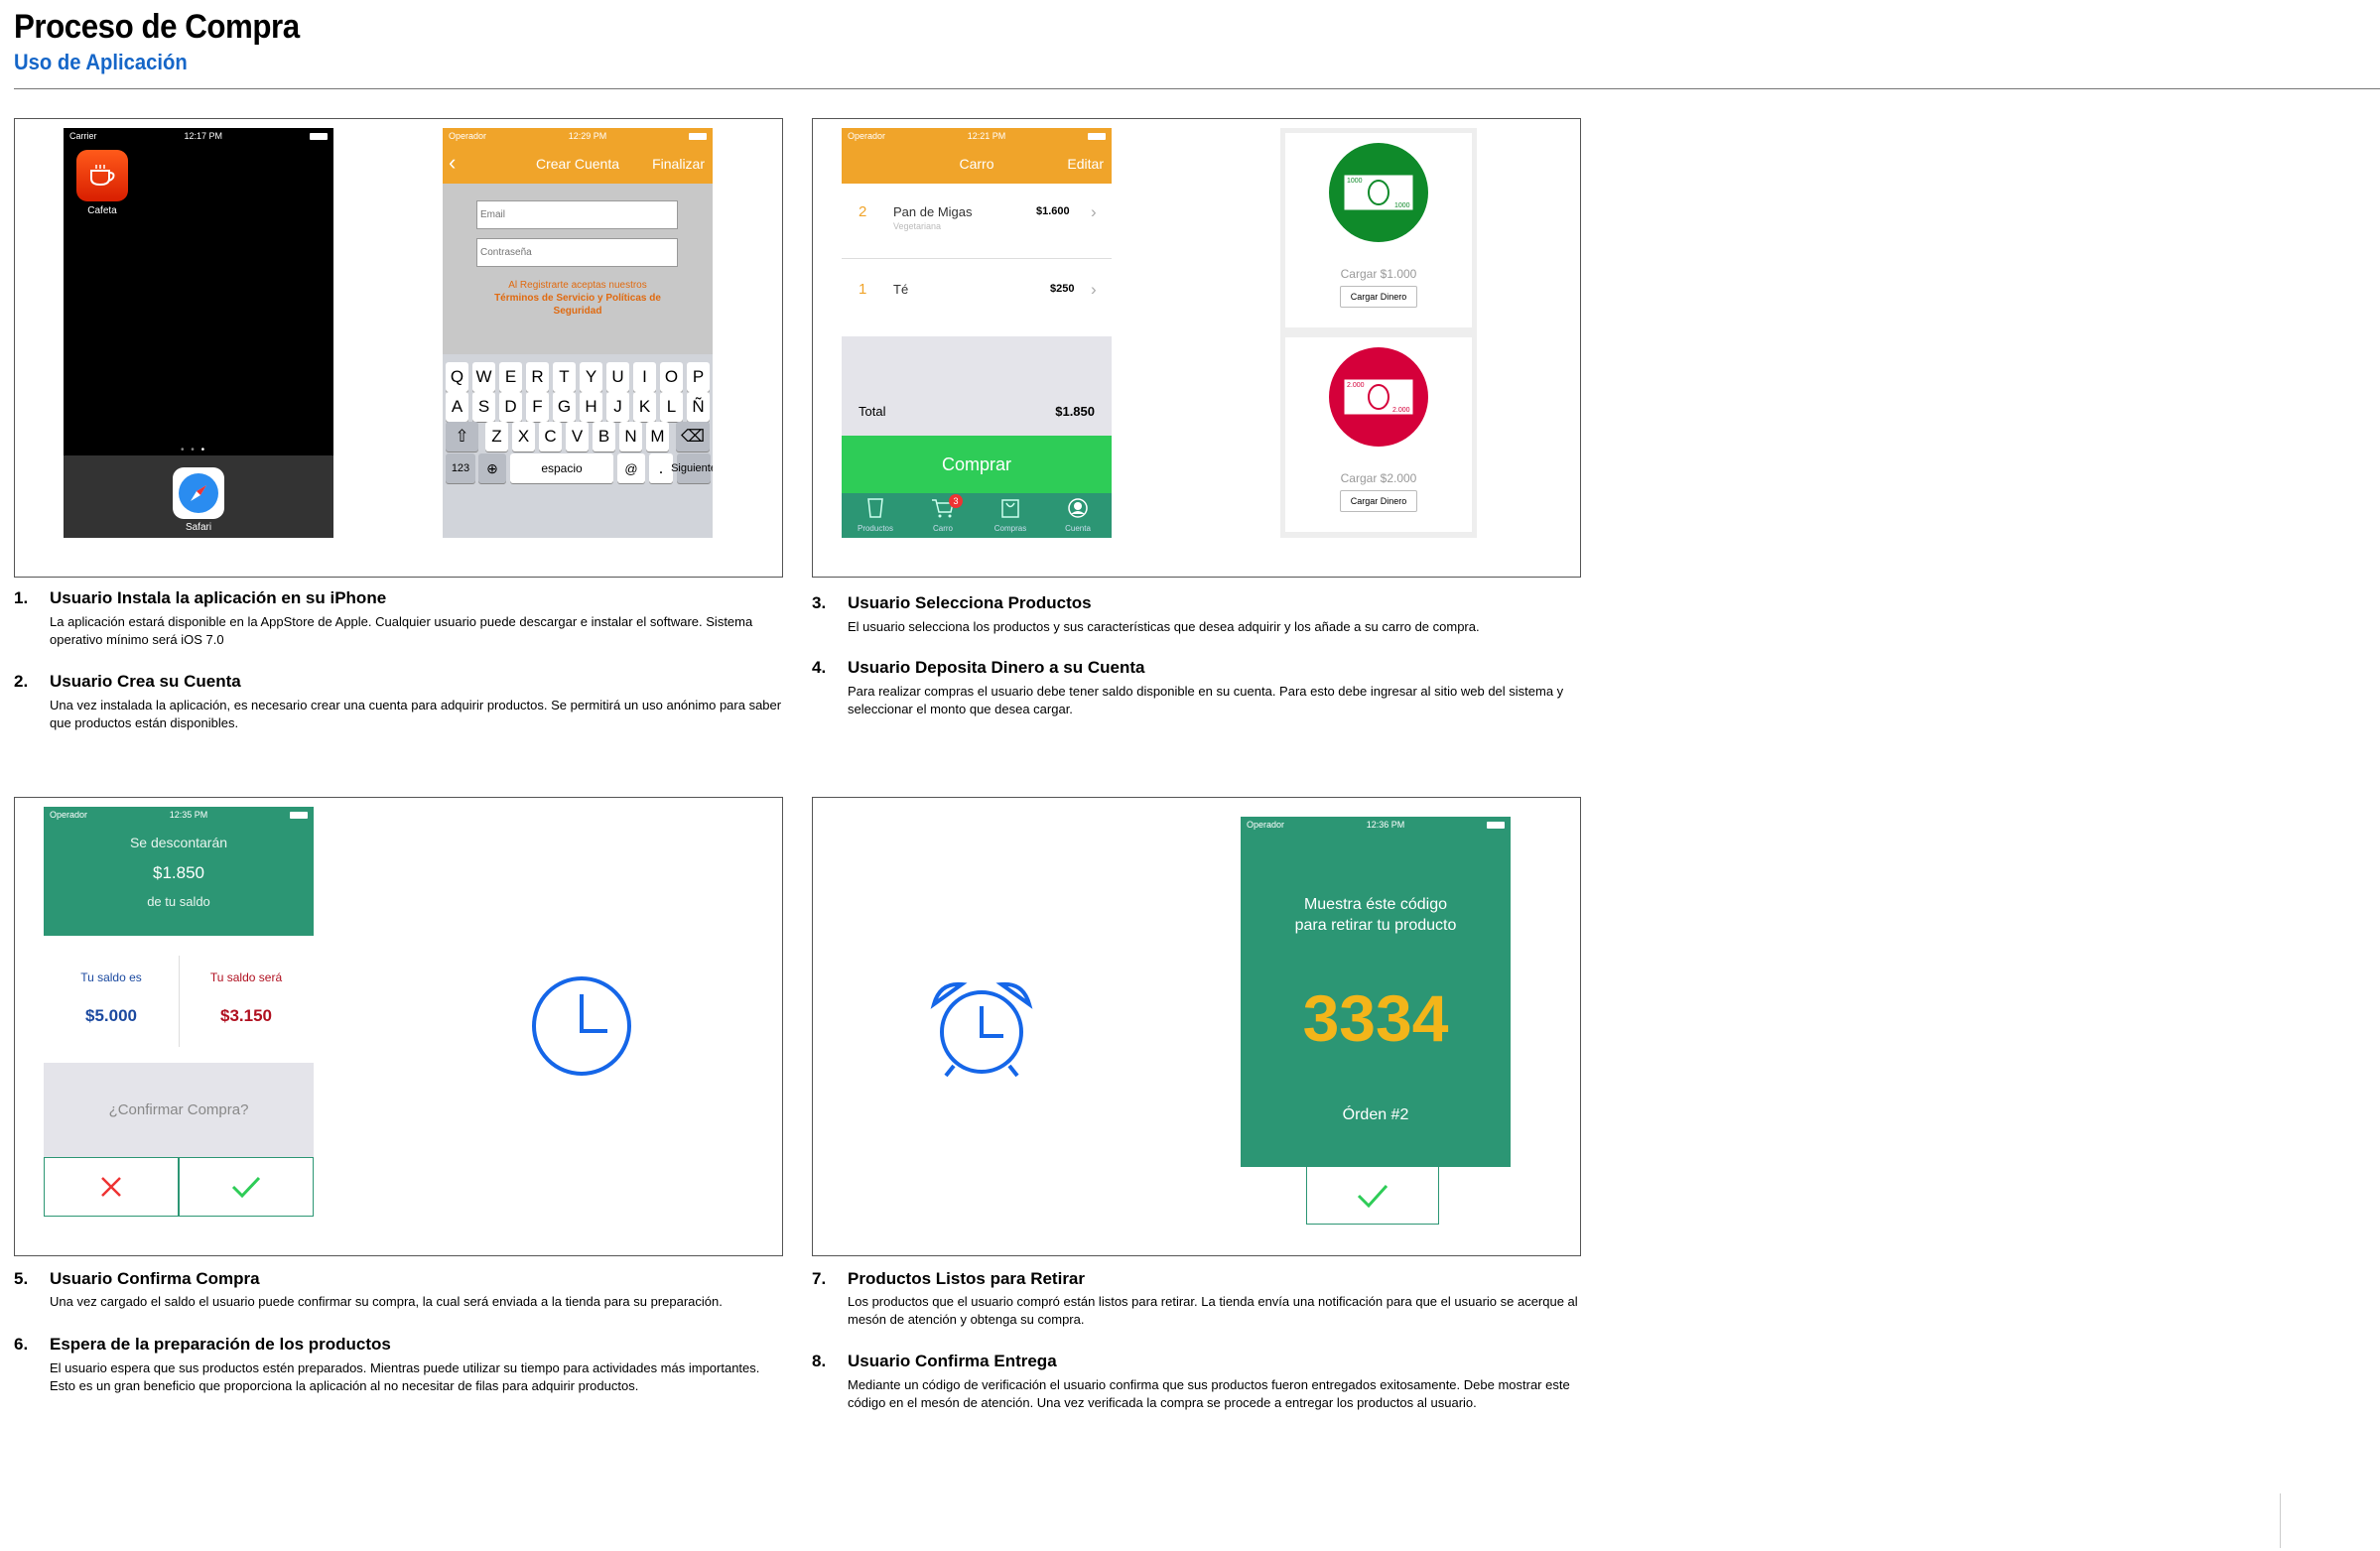  I want to click on carrier-label: Operador, so click(867, 136).